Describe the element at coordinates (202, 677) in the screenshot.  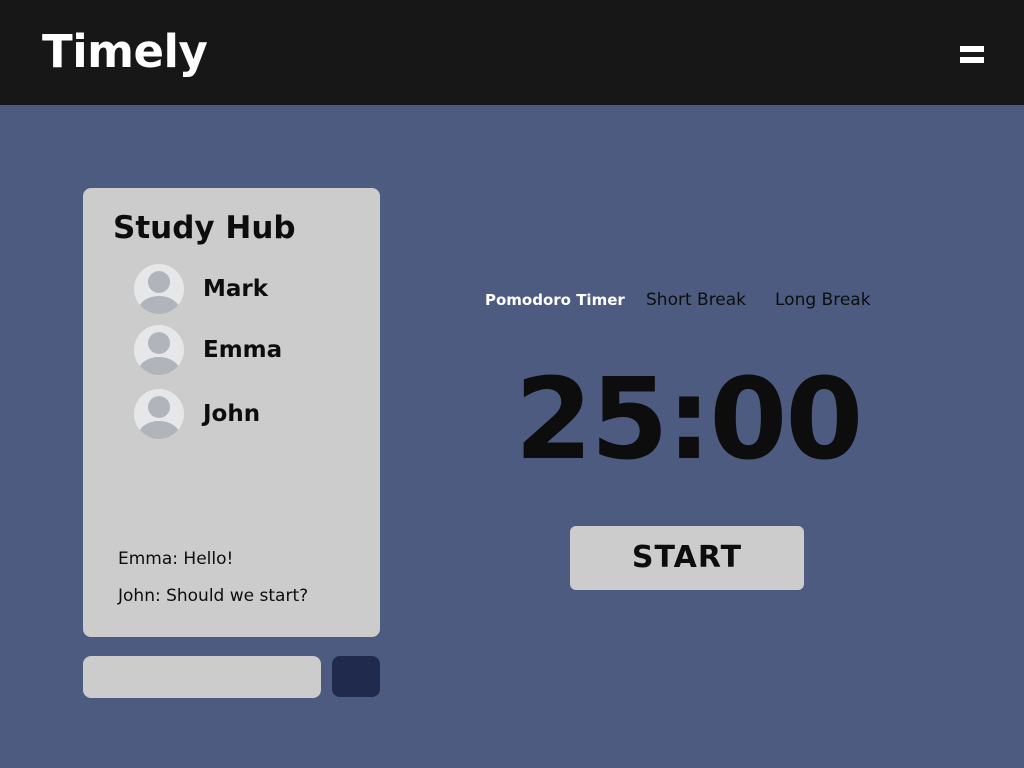
I see `chat-message-input` at that location.